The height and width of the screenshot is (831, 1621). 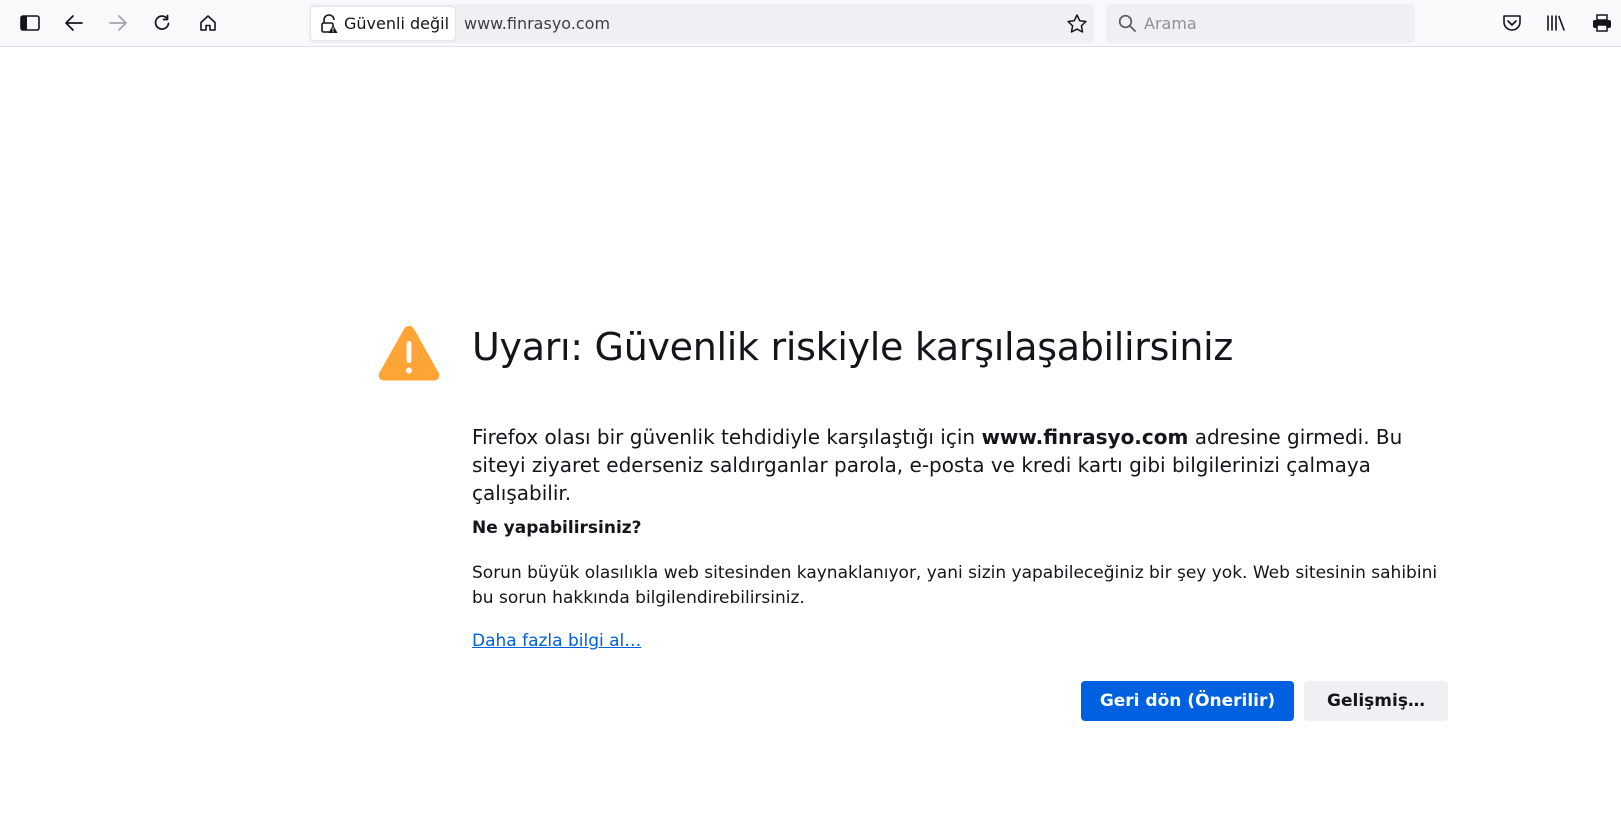 I want to click on site-identity-box: Güvenli değil, so click(x=383, y=23).